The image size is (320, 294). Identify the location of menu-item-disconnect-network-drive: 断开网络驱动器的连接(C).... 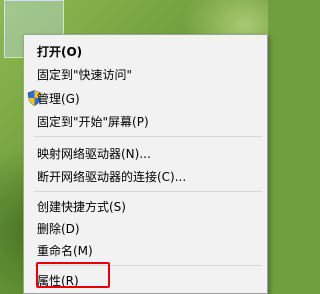
(145, 176).